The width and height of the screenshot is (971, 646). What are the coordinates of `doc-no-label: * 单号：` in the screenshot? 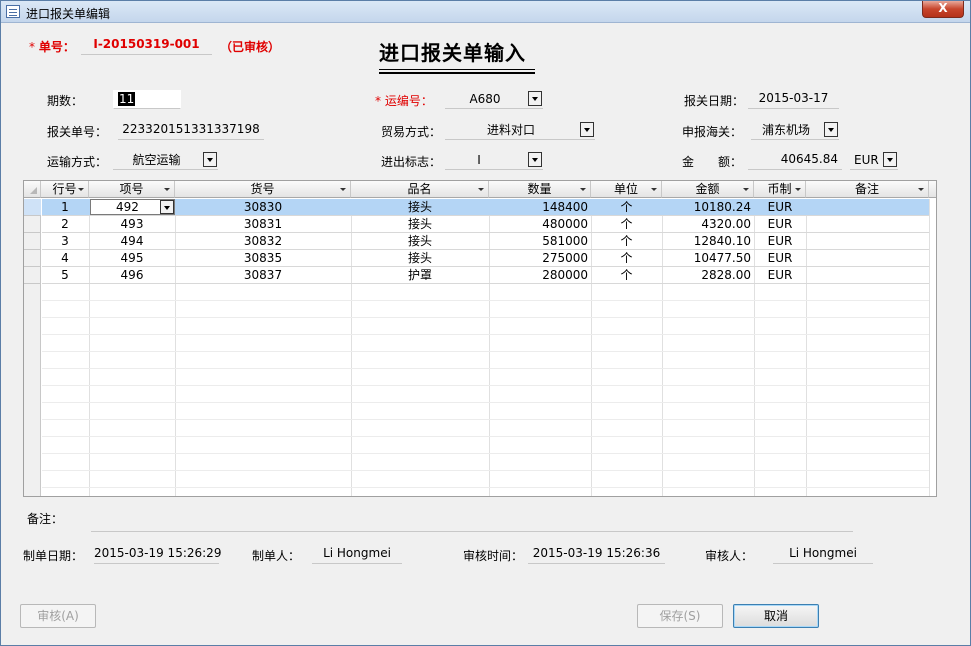 It's located at (52, 47).